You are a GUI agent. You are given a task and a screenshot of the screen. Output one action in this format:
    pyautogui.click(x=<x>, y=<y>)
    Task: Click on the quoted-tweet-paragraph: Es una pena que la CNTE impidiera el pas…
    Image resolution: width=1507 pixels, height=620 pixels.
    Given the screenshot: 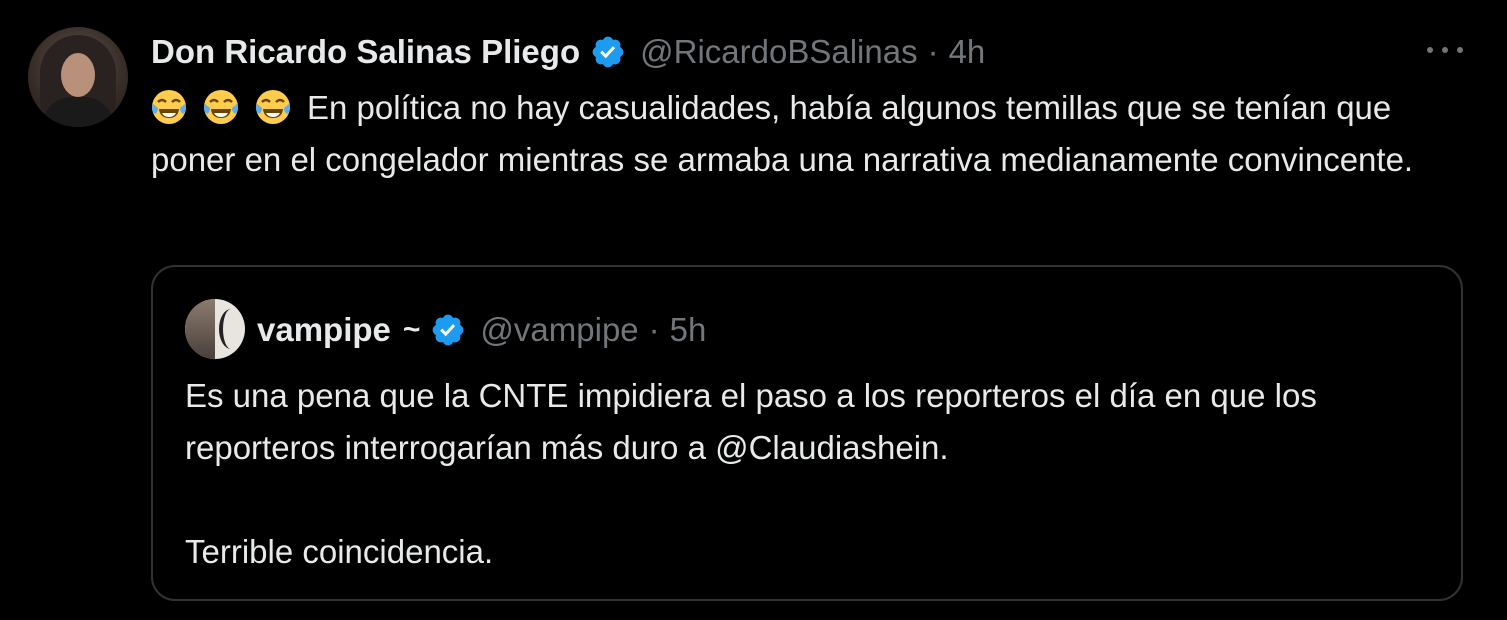 What is the action you would take?
    pyautogui.click(x=751, y=421)
    